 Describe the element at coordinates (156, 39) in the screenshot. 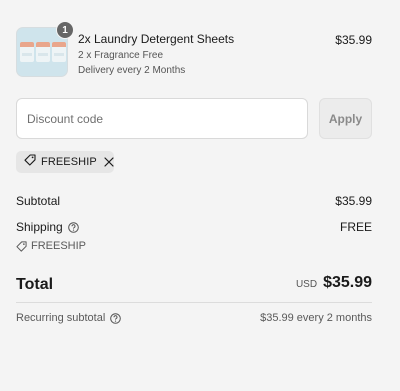

I see `product-name: 2x Laundry Detergent Sheets` at that location.